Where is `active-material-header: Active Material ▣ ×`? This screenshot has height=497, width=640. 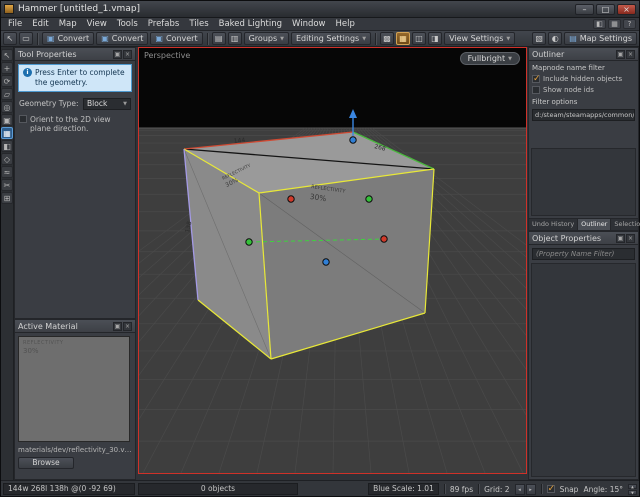 active-material-header: Active Material ▣ × is located at coordinates (75, 326).